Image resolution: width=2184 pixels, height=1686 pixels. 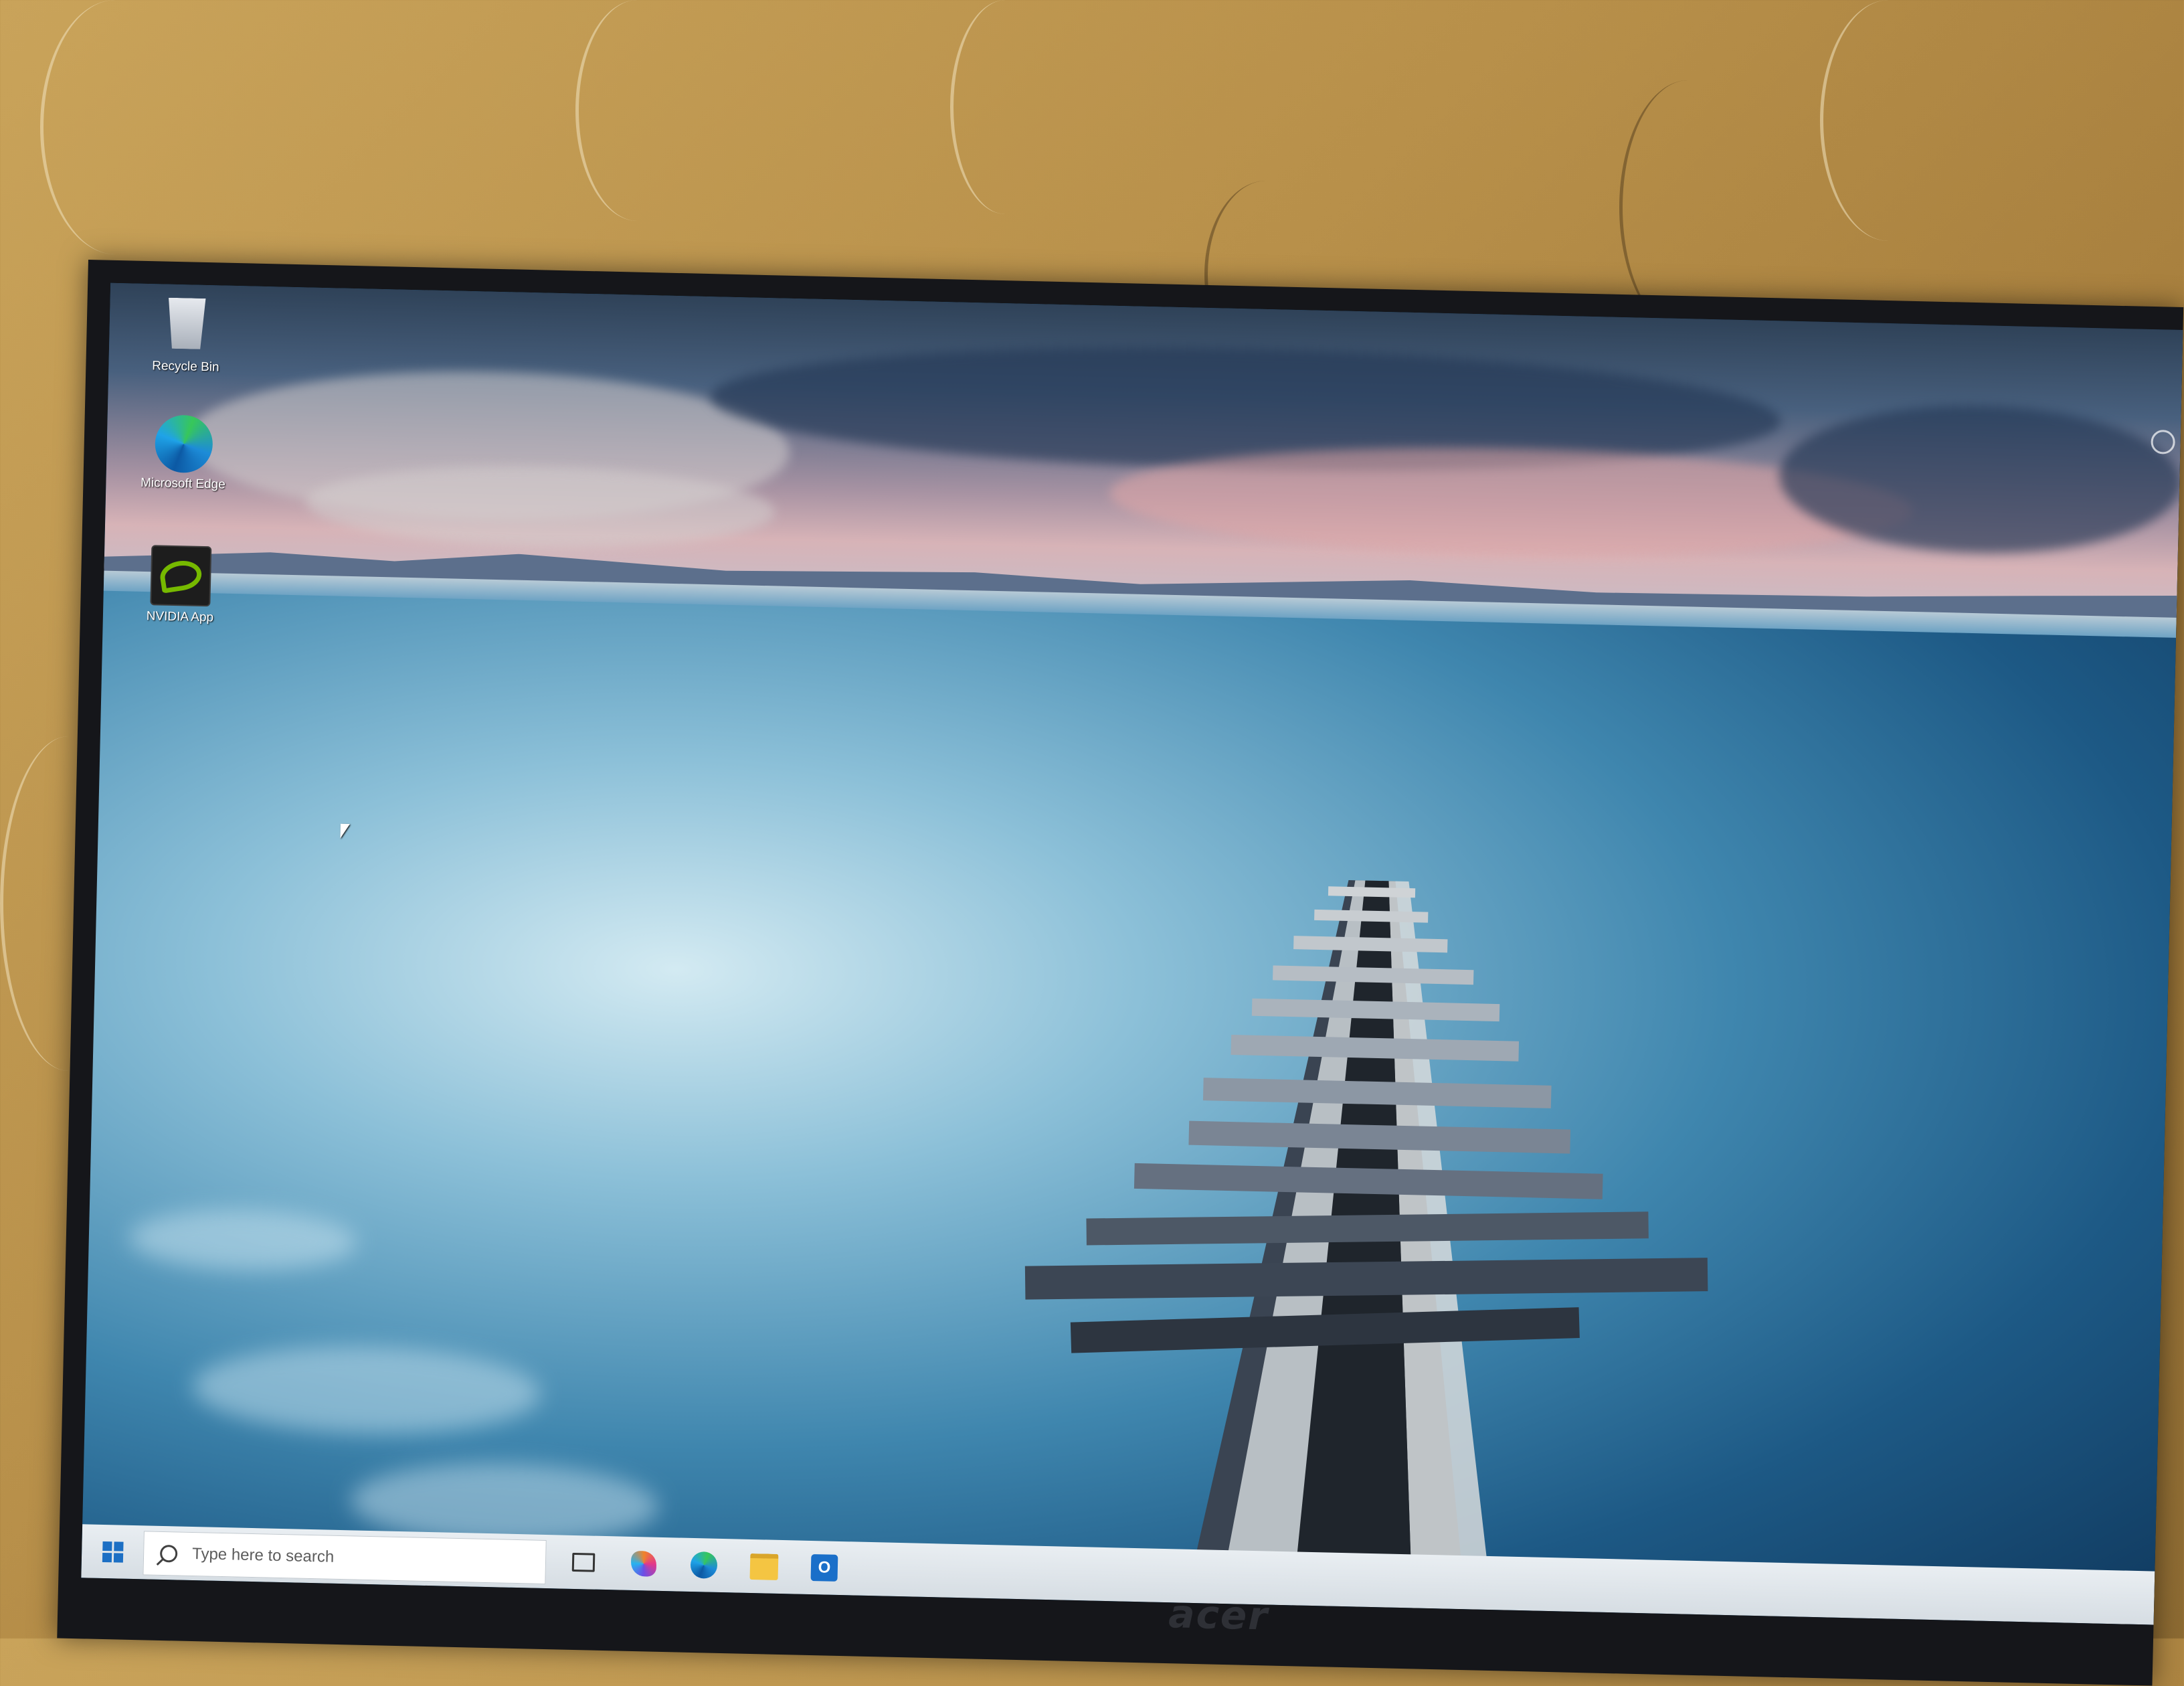 What do you see at coordinates (1366, 1244) in the screenshot?
I see `wallpaper-pier` at bounding box center [1366, 1244].